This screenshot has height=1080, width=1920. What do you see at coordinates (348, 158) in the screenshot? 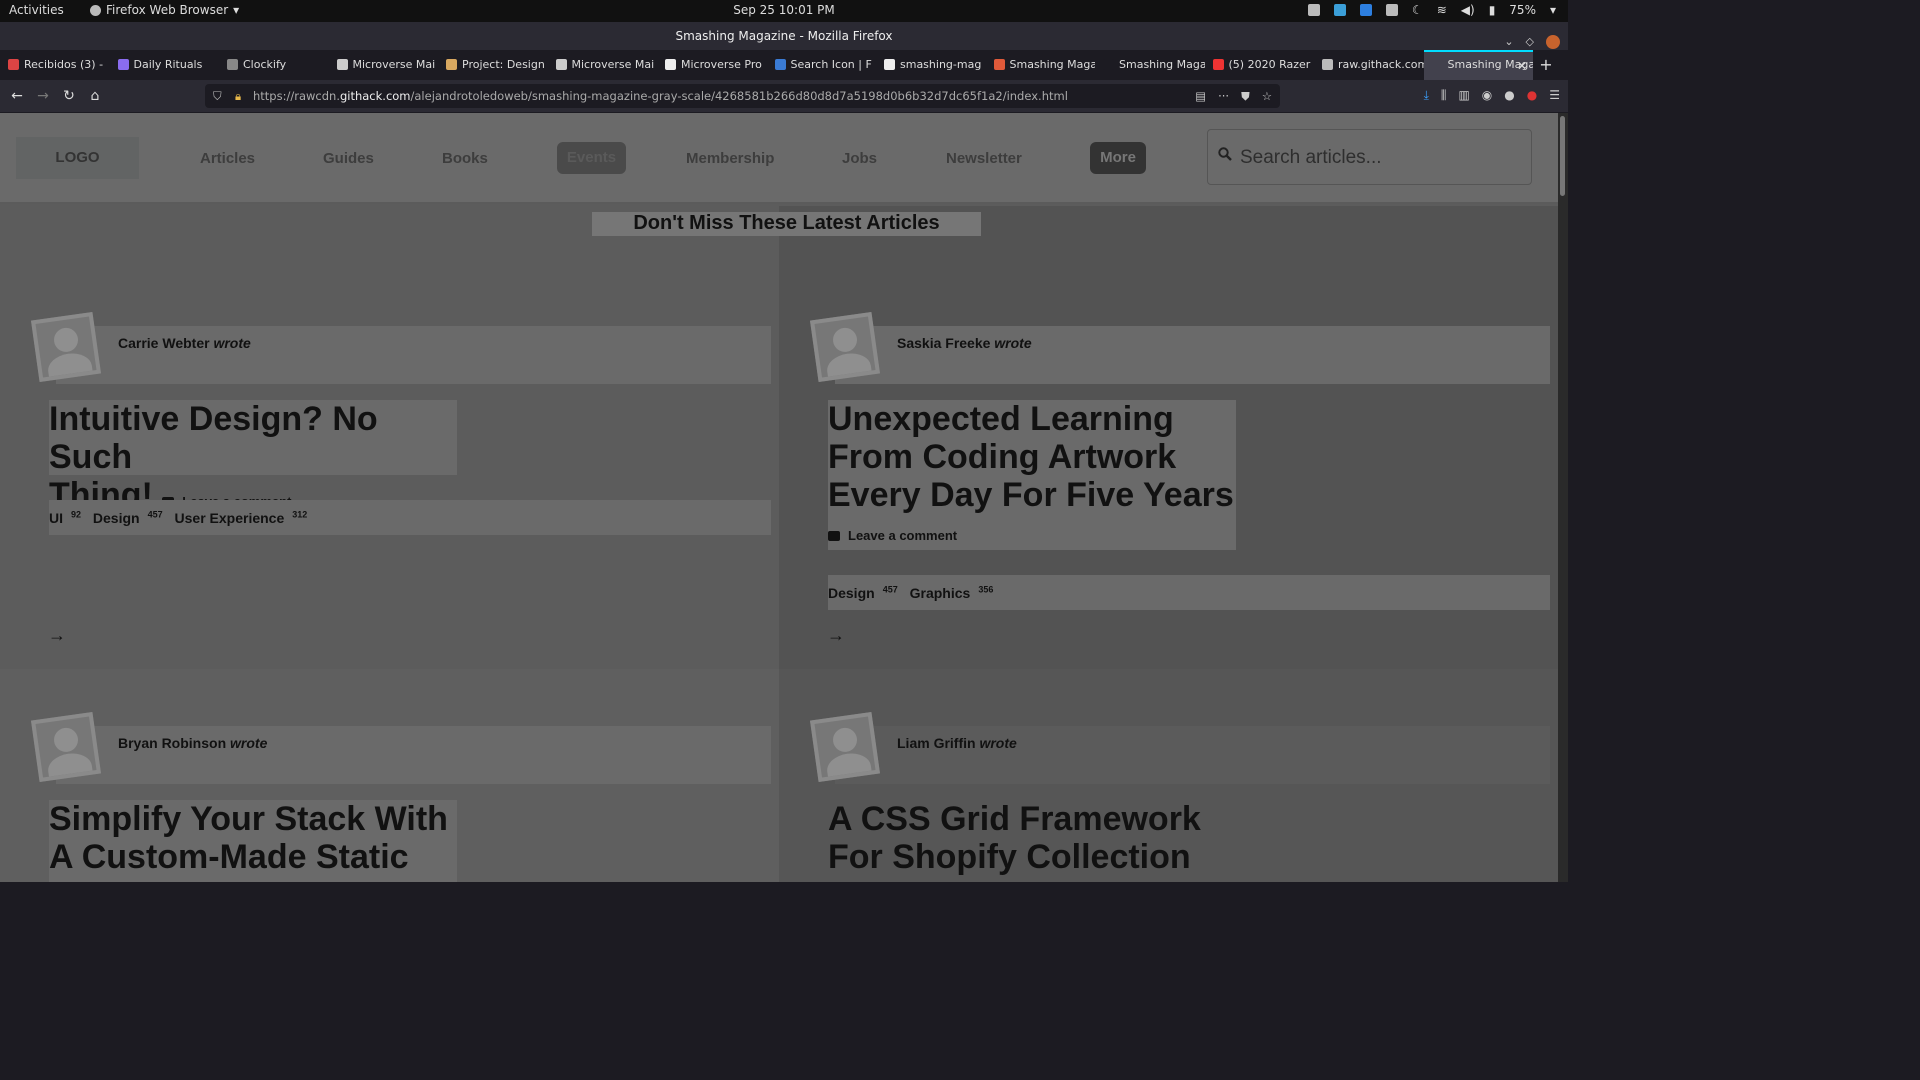
I see `nav-guides: Guides` at bounding box center [348, 158].